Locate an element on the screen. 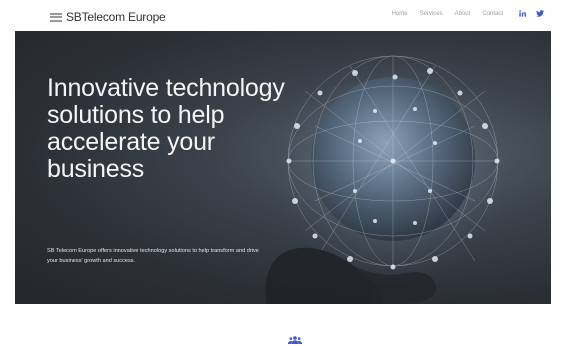  site-logo: SBTelecom Europe is located at coordinates (108, 17).